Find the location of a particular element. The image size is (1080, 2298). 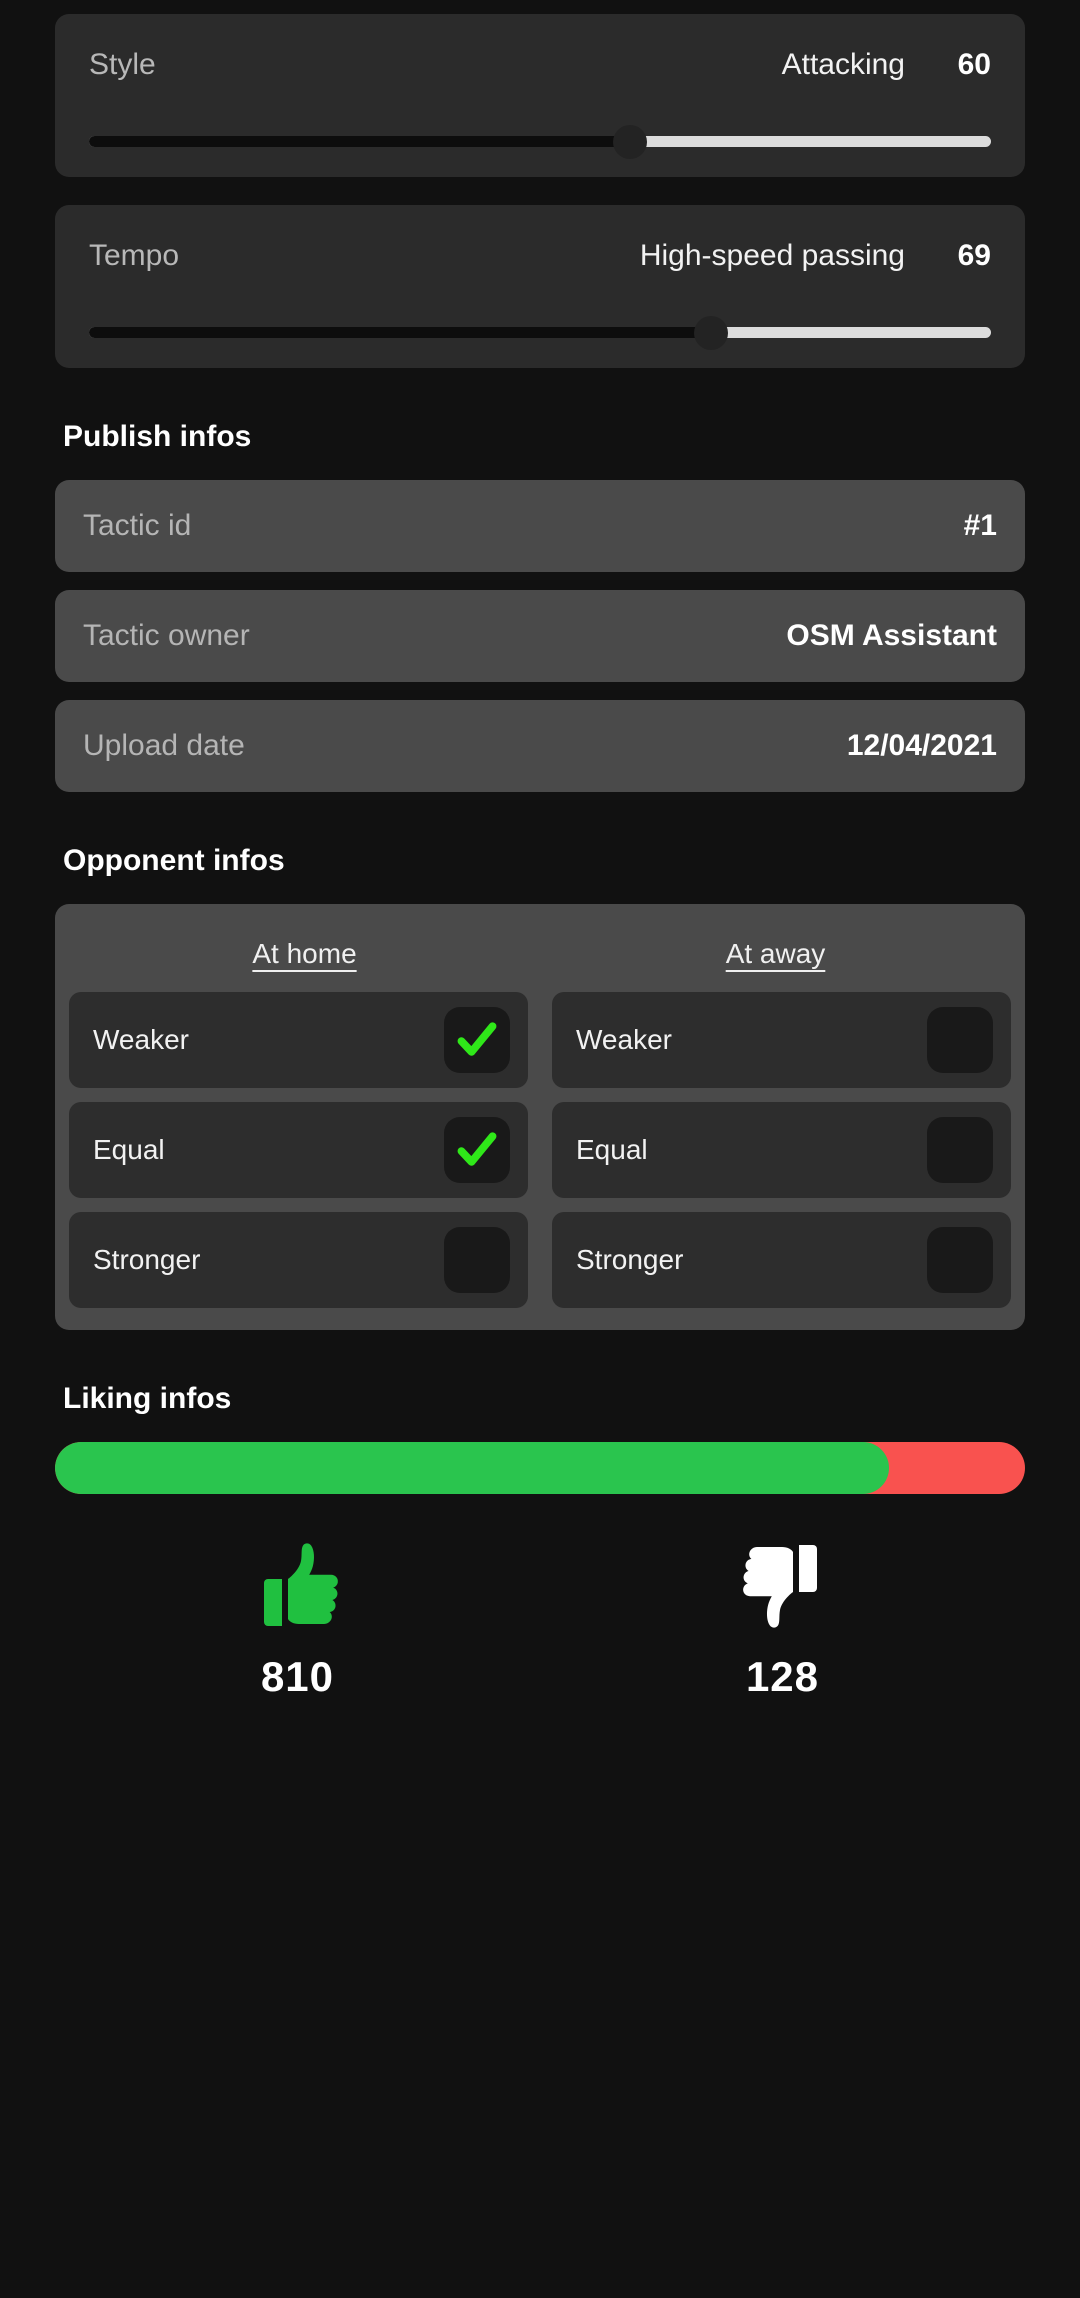

slider-value-text-style: Attacking is located at coordinates (843, 64).